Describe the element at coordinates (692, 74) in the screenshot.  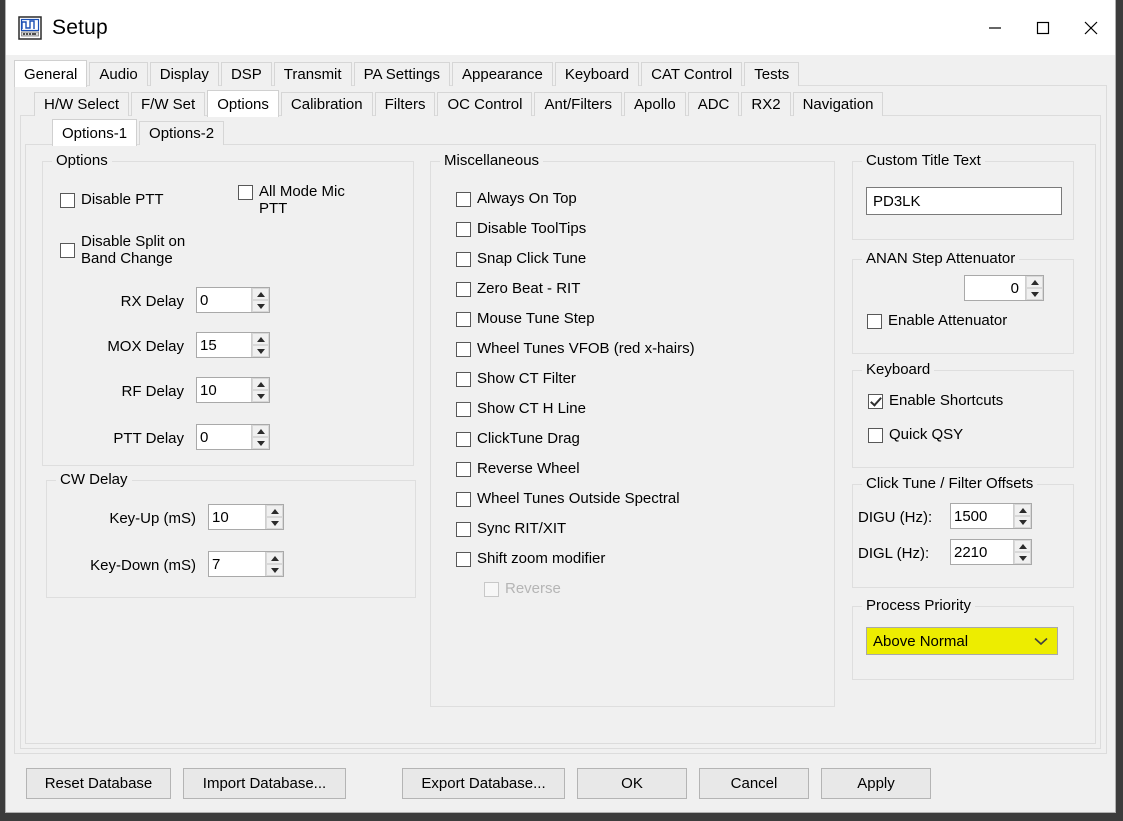
I see `tab-cat-control: CAT Control` at that location.